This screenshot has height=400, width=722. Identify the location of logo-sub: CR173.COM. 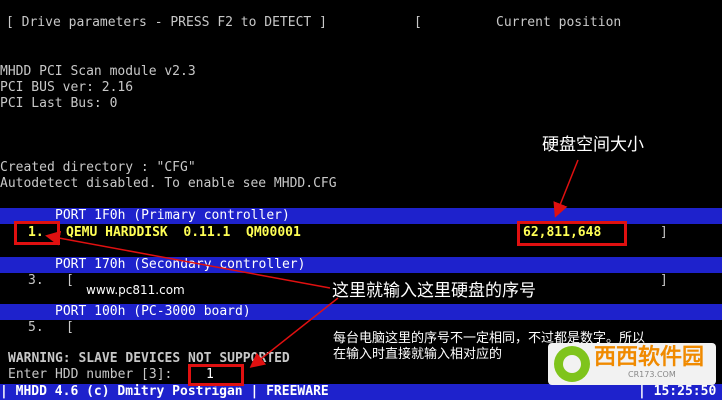
(652, 374).